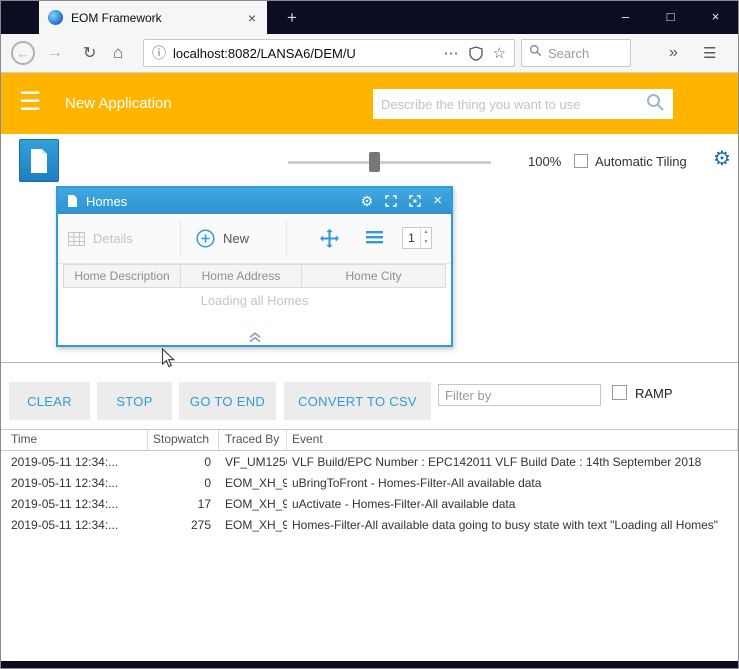 Image resolution: width=739 pixels, height=669 pixels. What do you see at coordinates (329, 241) in the screenshot?
I see `move-arrows-icon` at bounding box center [329, 241].